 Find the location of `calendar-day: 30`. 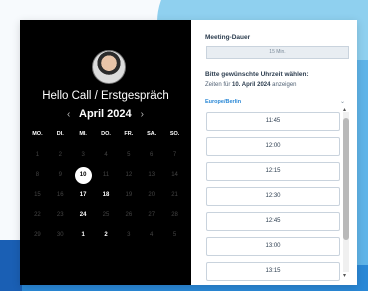

calendar-day: 30 is located at coordinates (60, 235).